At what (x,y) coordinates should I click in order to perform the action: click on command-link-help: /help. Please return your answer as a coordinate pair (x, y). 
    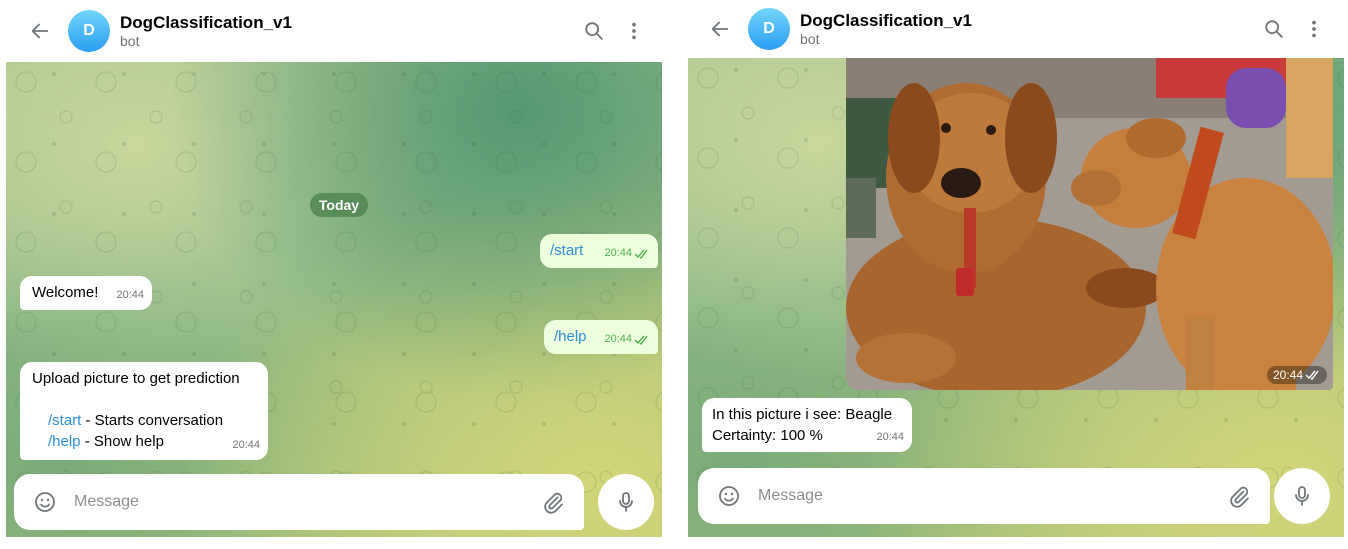
    Looking at the image, I should click on (64, 441).